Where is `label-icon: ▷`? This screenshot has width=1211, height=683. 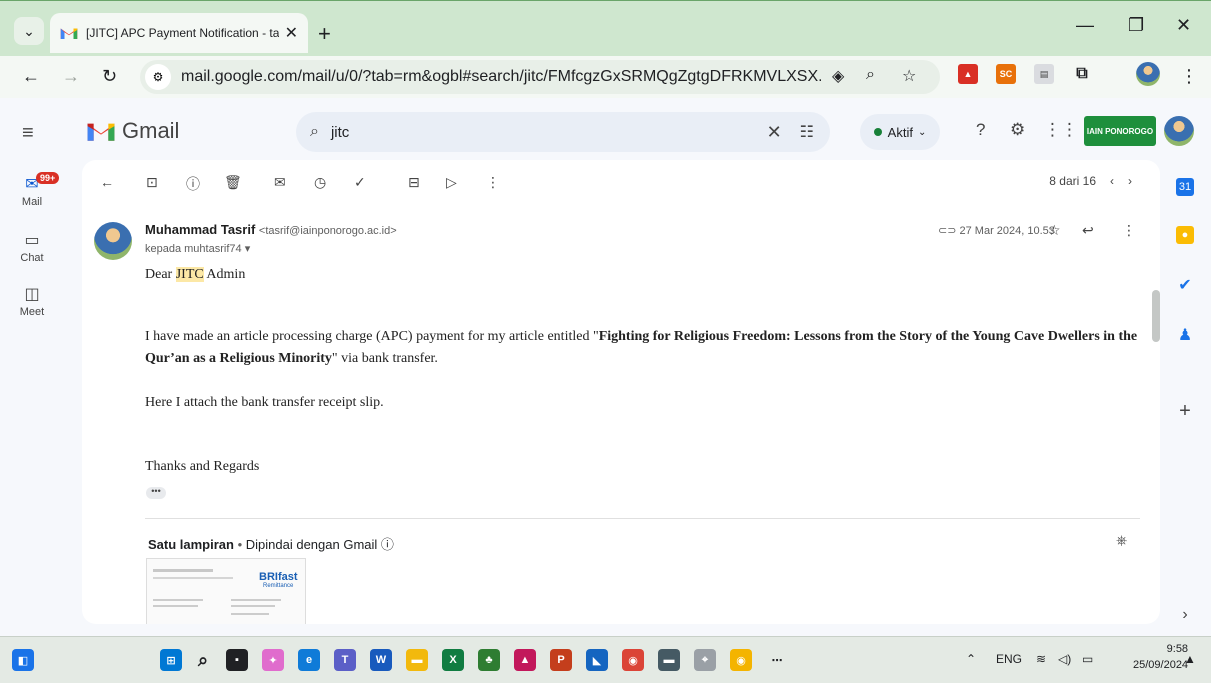
label-icon: ▷ is located at coordinates (451, 182).